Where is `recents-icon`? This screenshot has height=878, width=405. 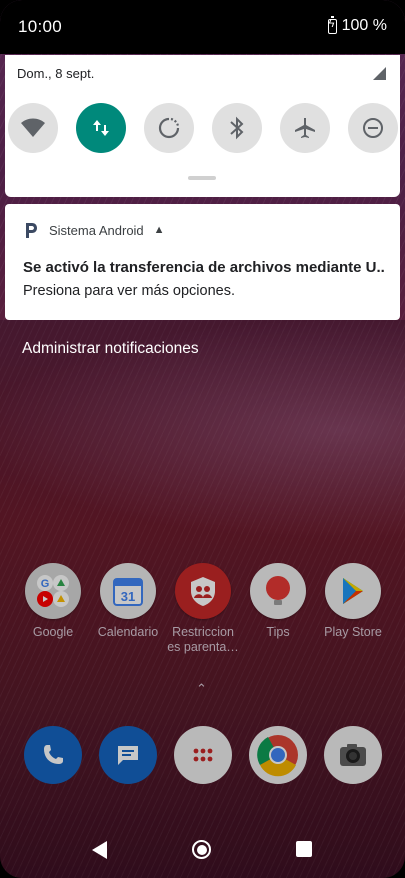 recents-icon is located at coordinates (304, 849).